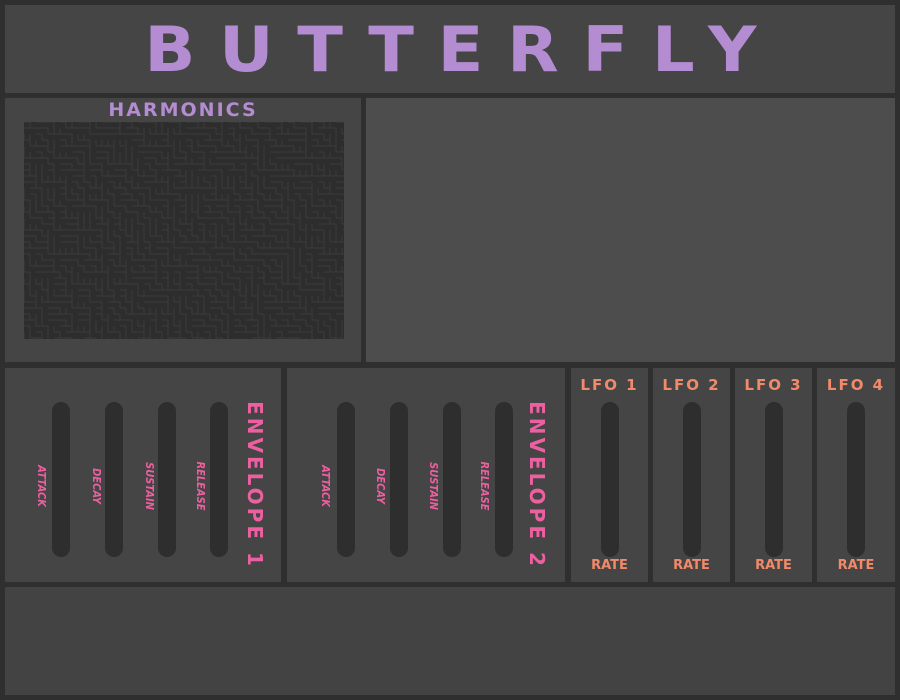  Describe the element at coordinates (183, 110) in the screenshot. I see `harmonics-title: HARMONICS` at that location.